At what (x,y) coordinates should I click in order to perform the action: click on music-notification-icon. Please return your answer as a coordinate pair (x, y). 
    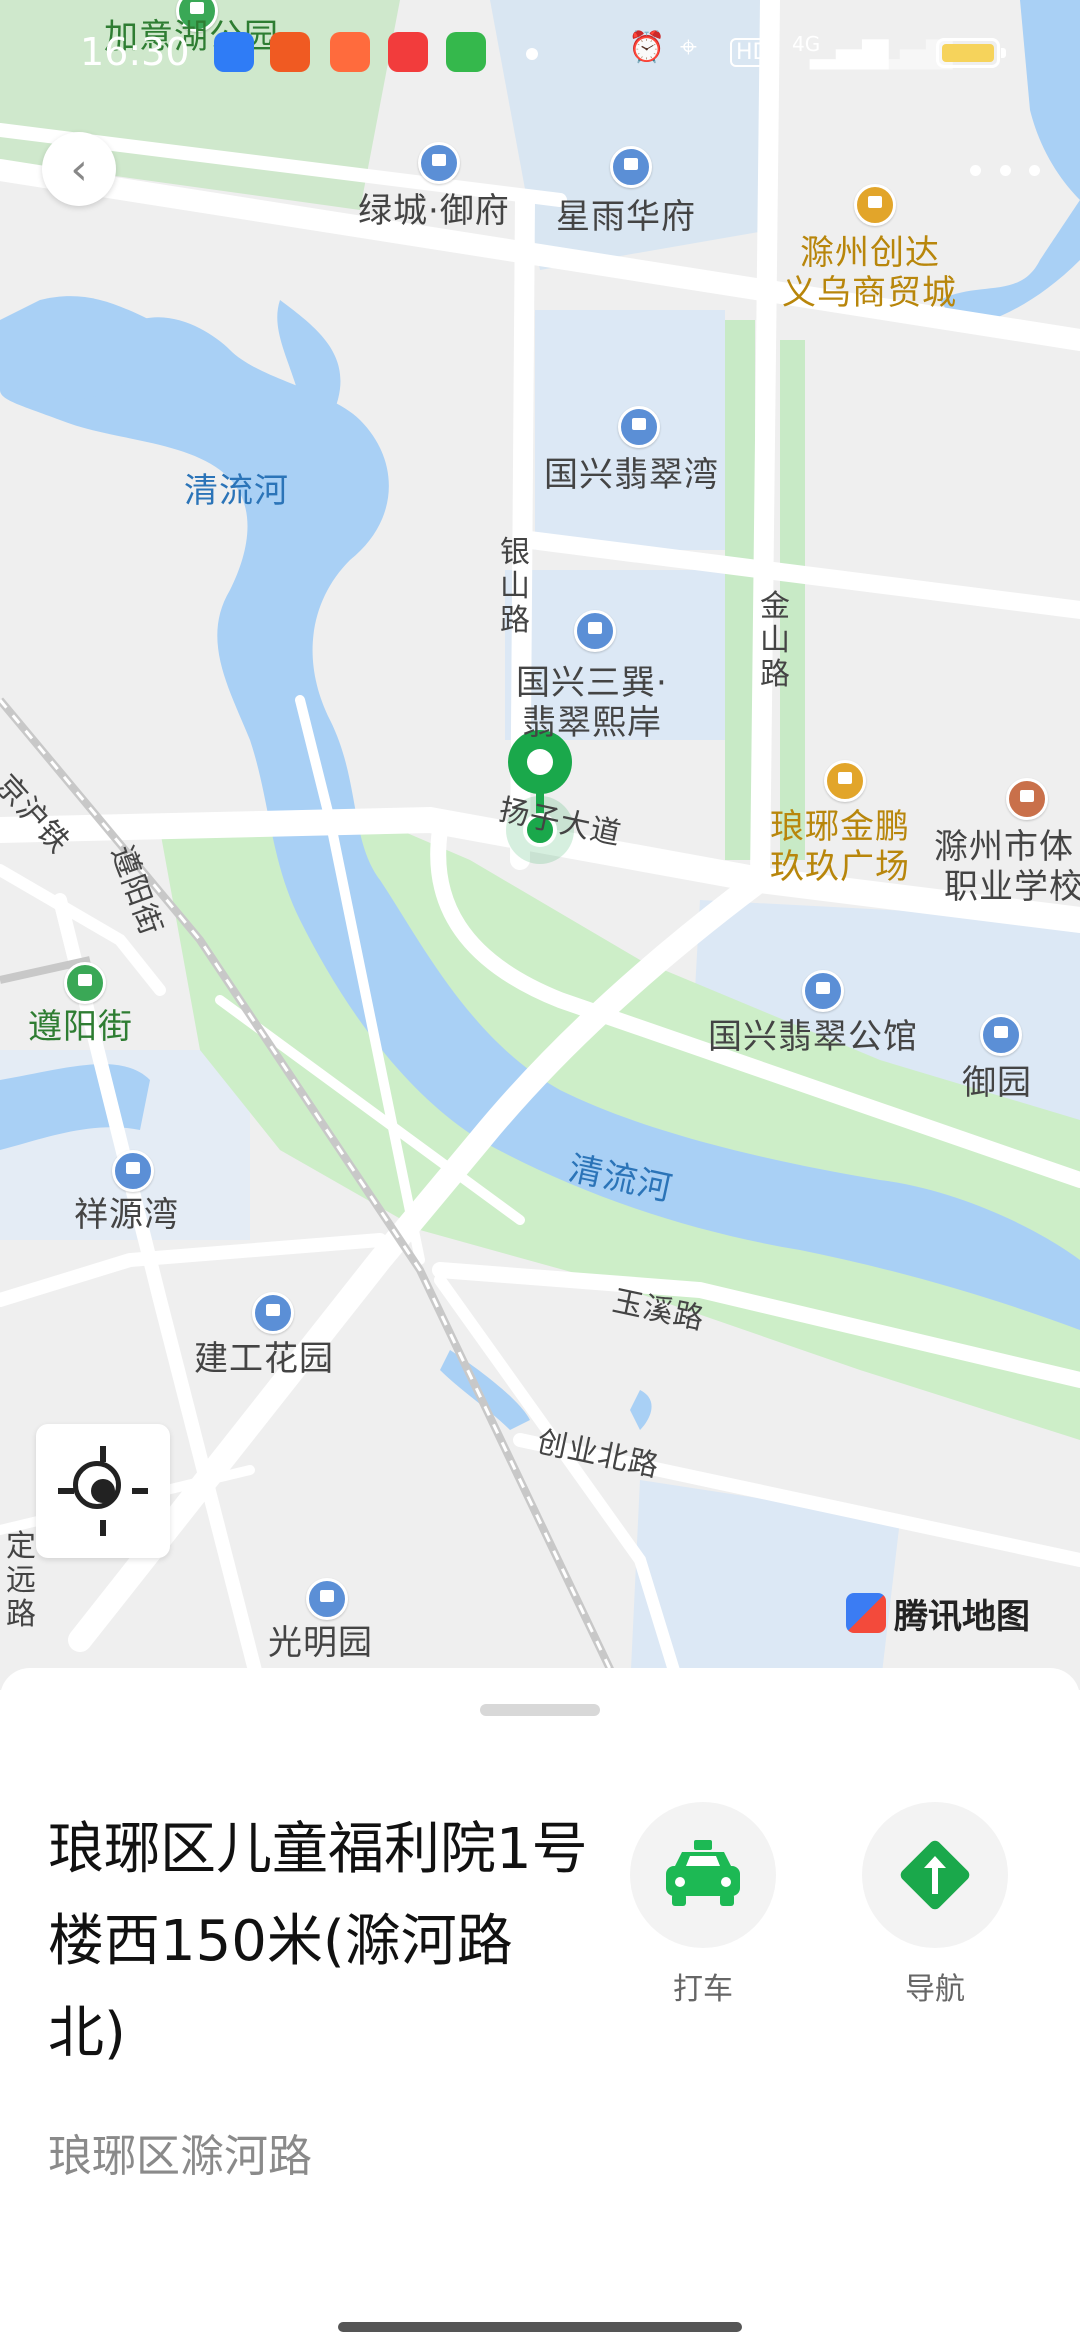
    Looking at the image, I should click on (408, 52).